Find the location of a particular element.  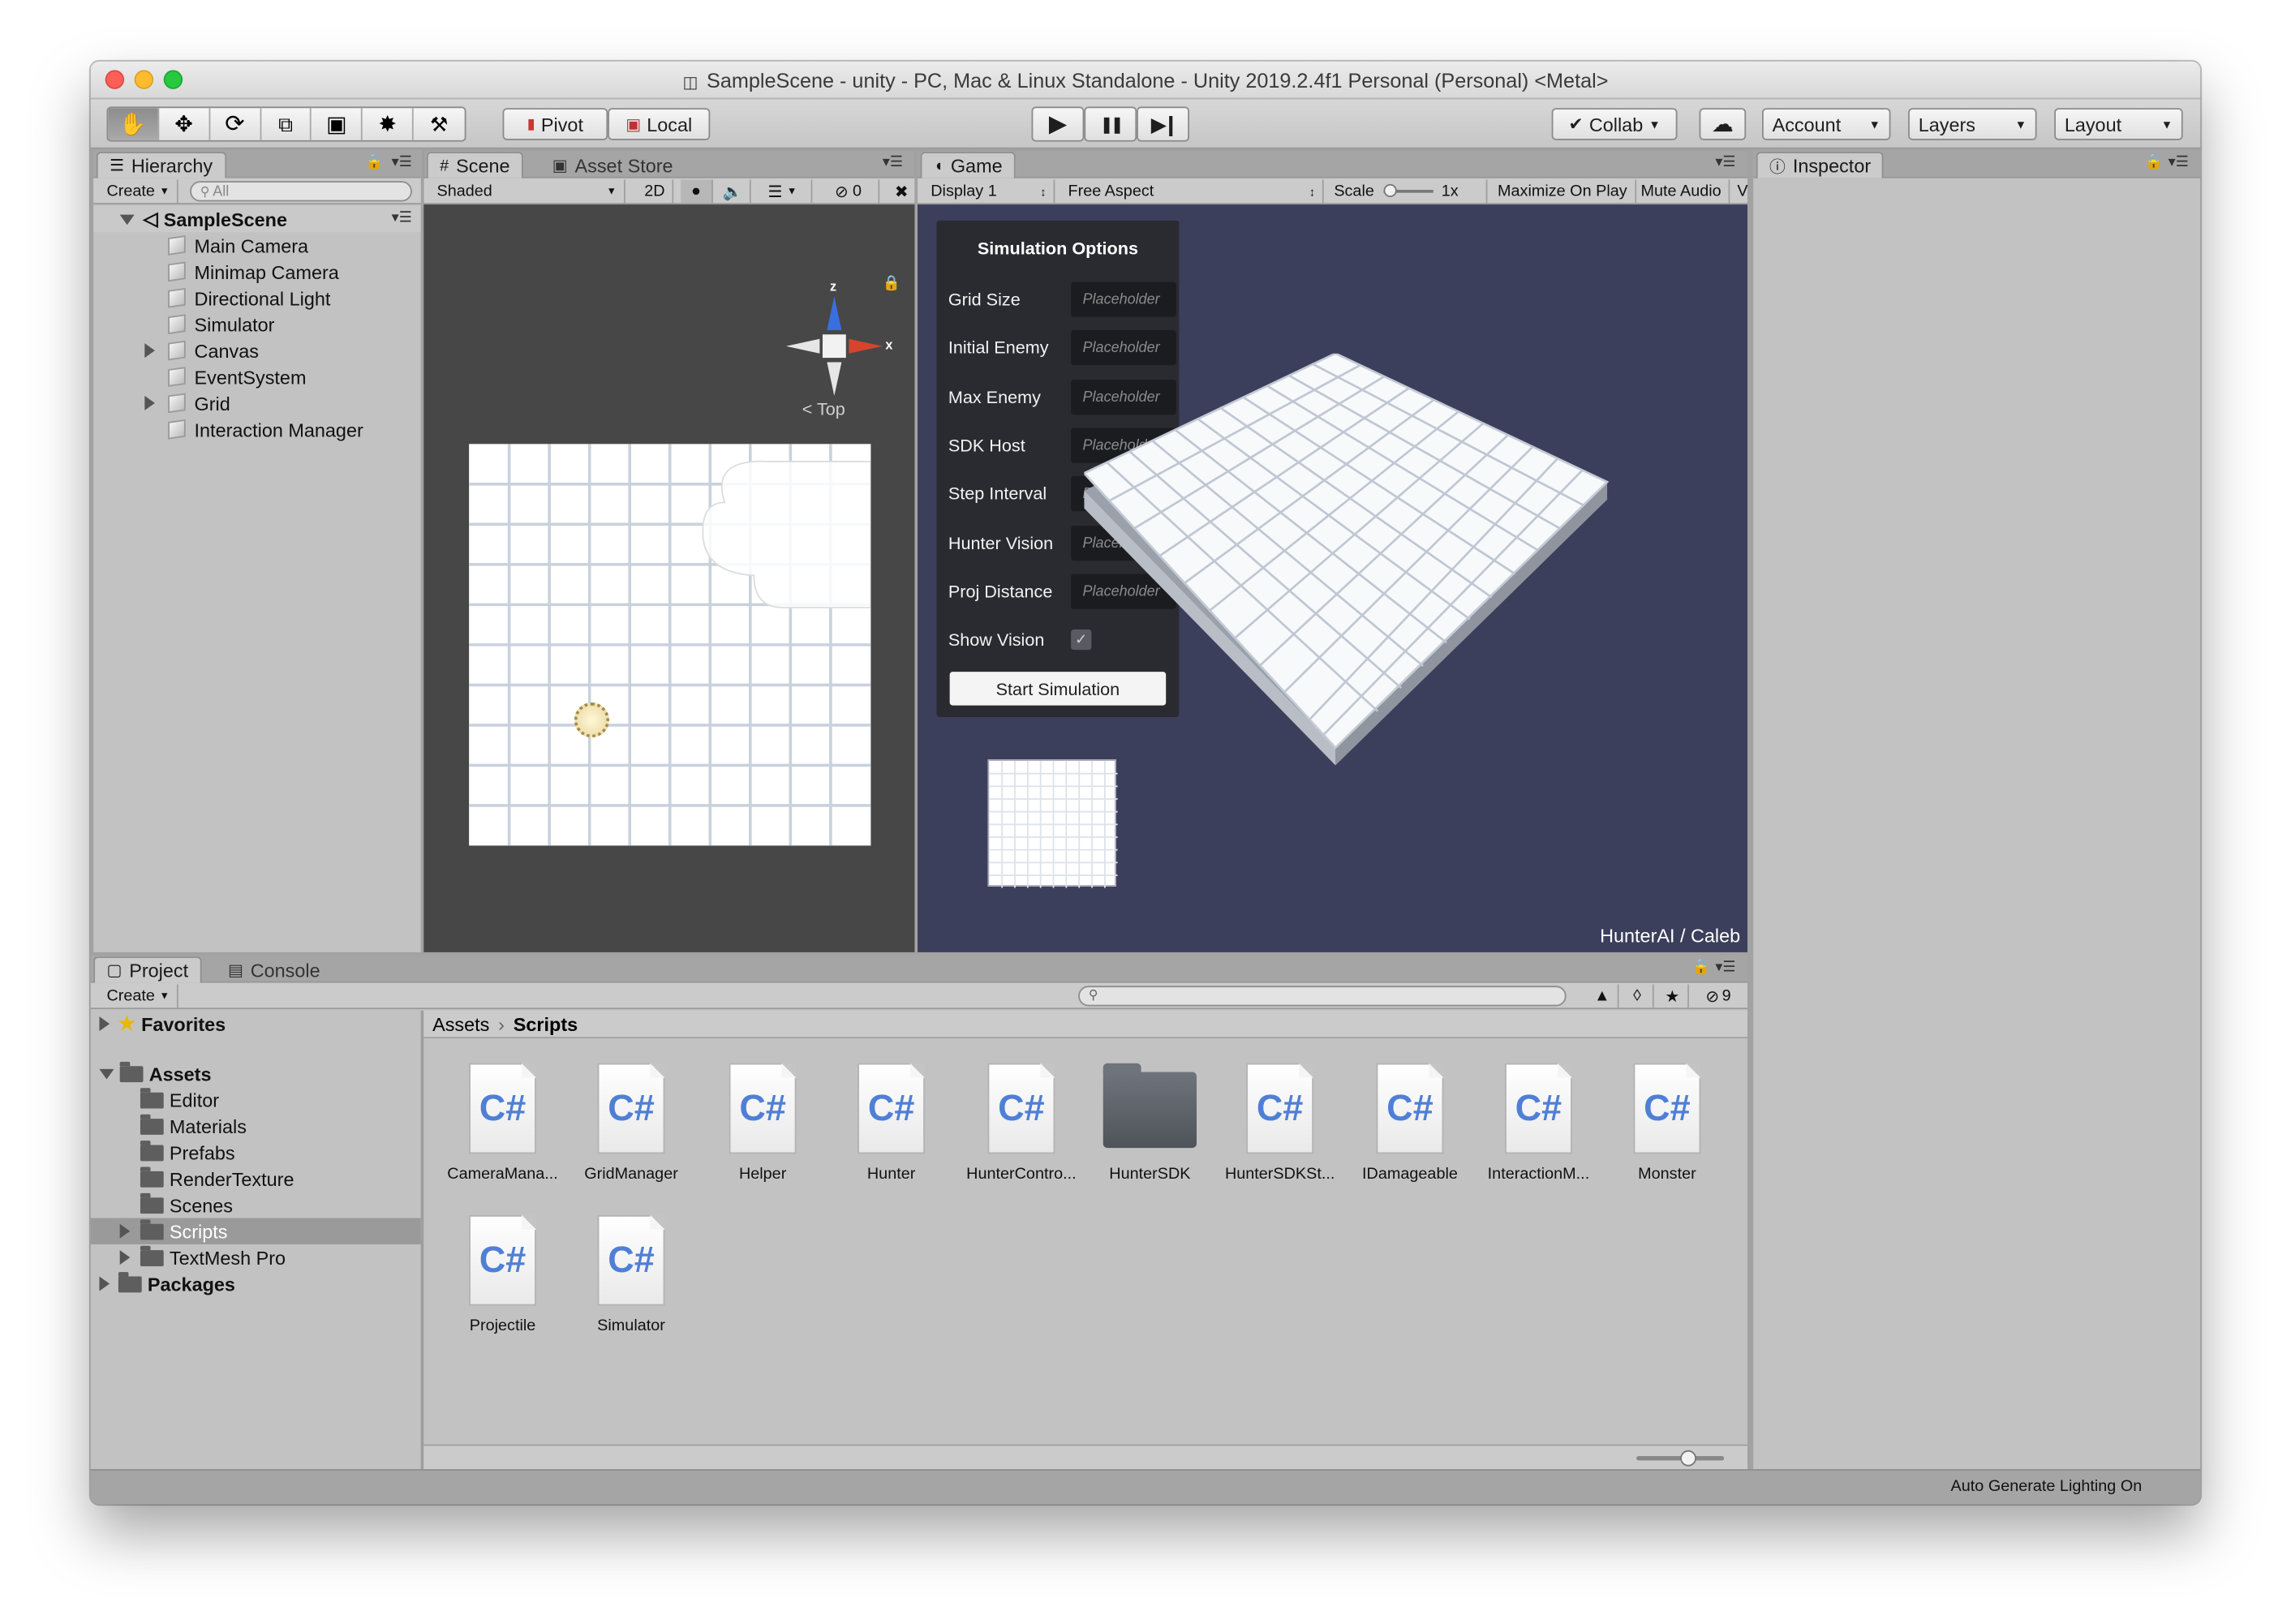

aspect-dropdown: Free Aspect ↕ is located at coordinates (1193, 191).